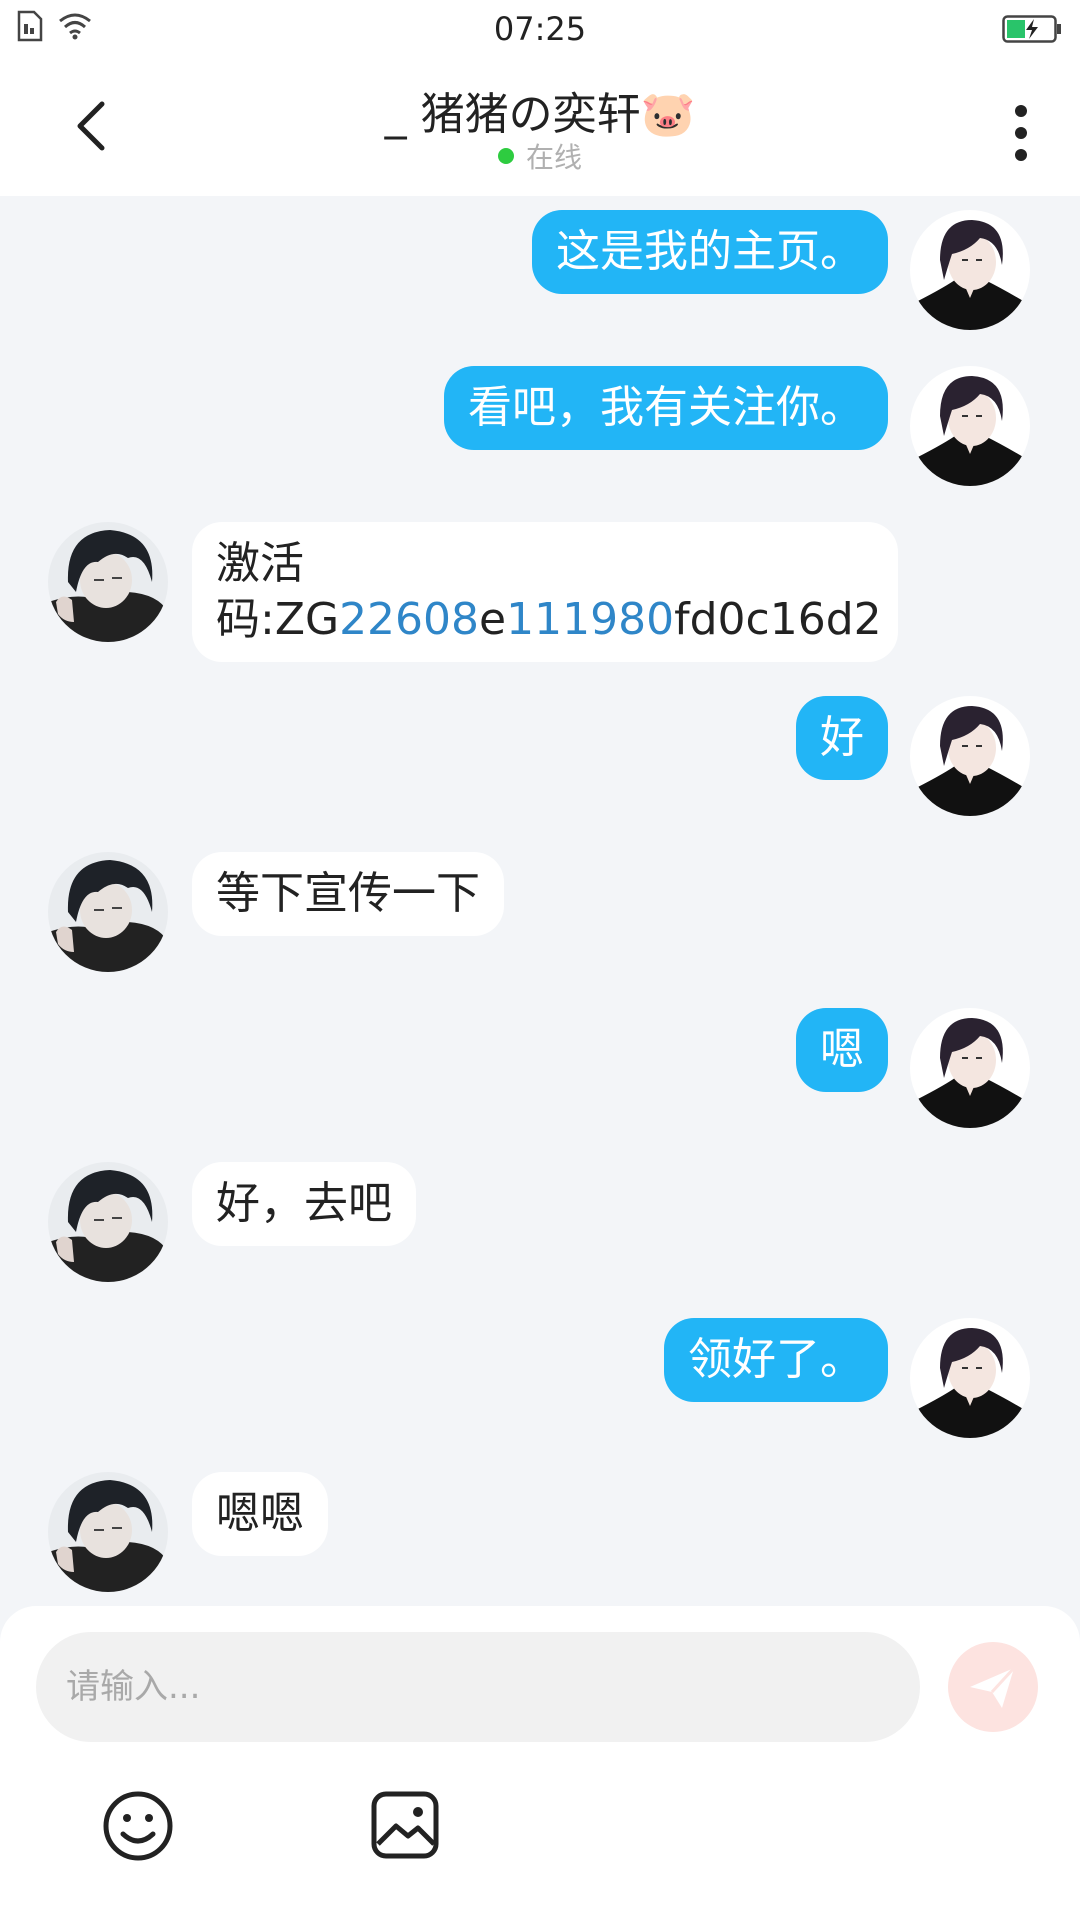 This screenshot has width=1080, height=1920. Describe the element at coordinates (540, 1534) in the screenshot. I see `message-incoming: 嗯嗯` at that location.